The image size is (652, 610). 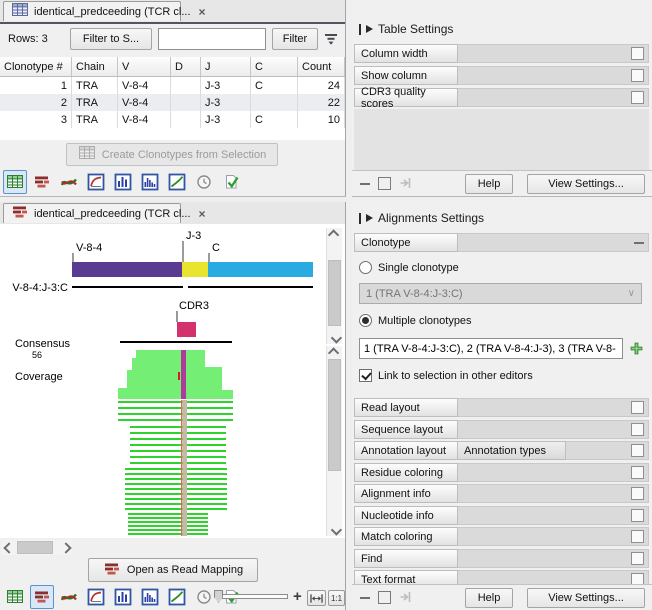 I want to click on section-label: Show column, so click(x=406, y=75).